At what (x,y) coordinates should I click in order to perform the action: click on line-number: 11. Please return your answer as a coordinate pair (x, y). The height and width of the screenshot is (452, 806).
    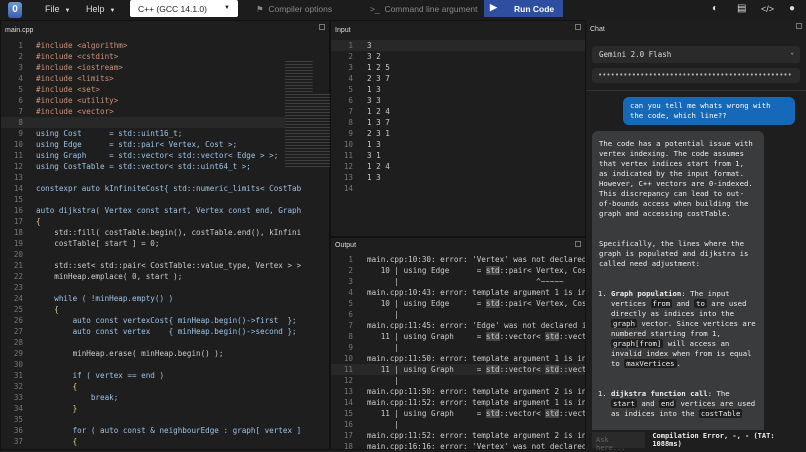
    Looking at the image, I should click on (348, 155).